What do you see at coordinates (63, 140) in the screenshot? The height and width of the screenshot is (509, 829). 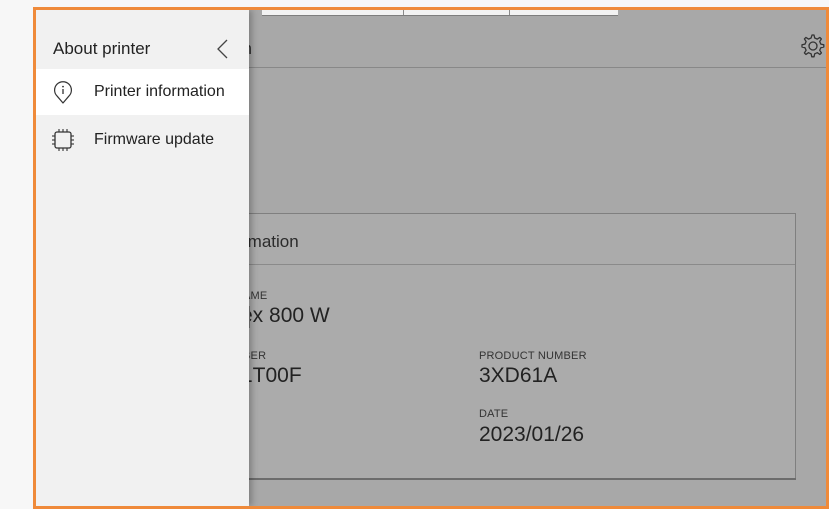 I see `chip-icon` at bounding box center [63, 140].